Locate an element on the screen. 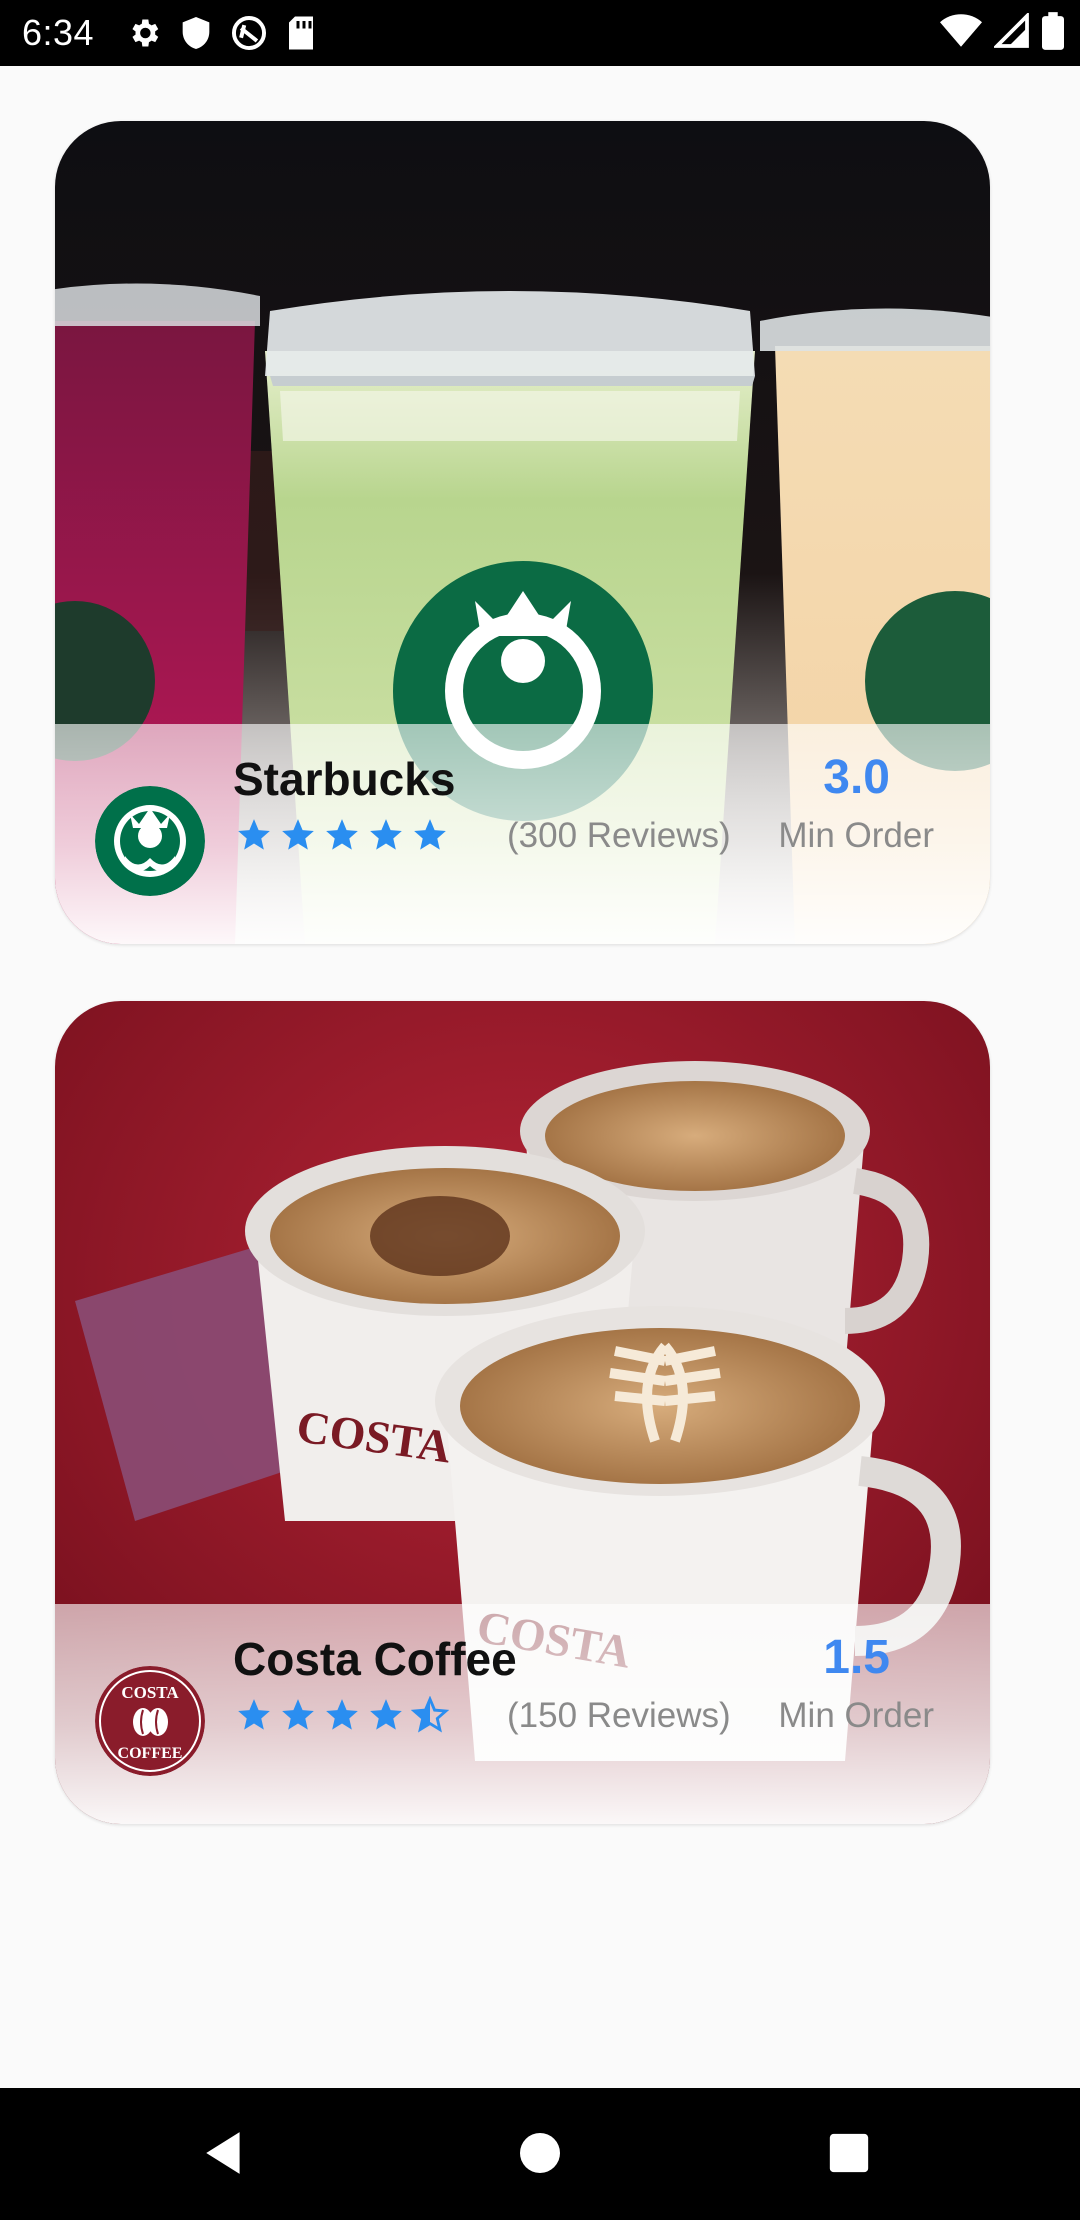  battery-icon is located at coordinates (1053, 31).